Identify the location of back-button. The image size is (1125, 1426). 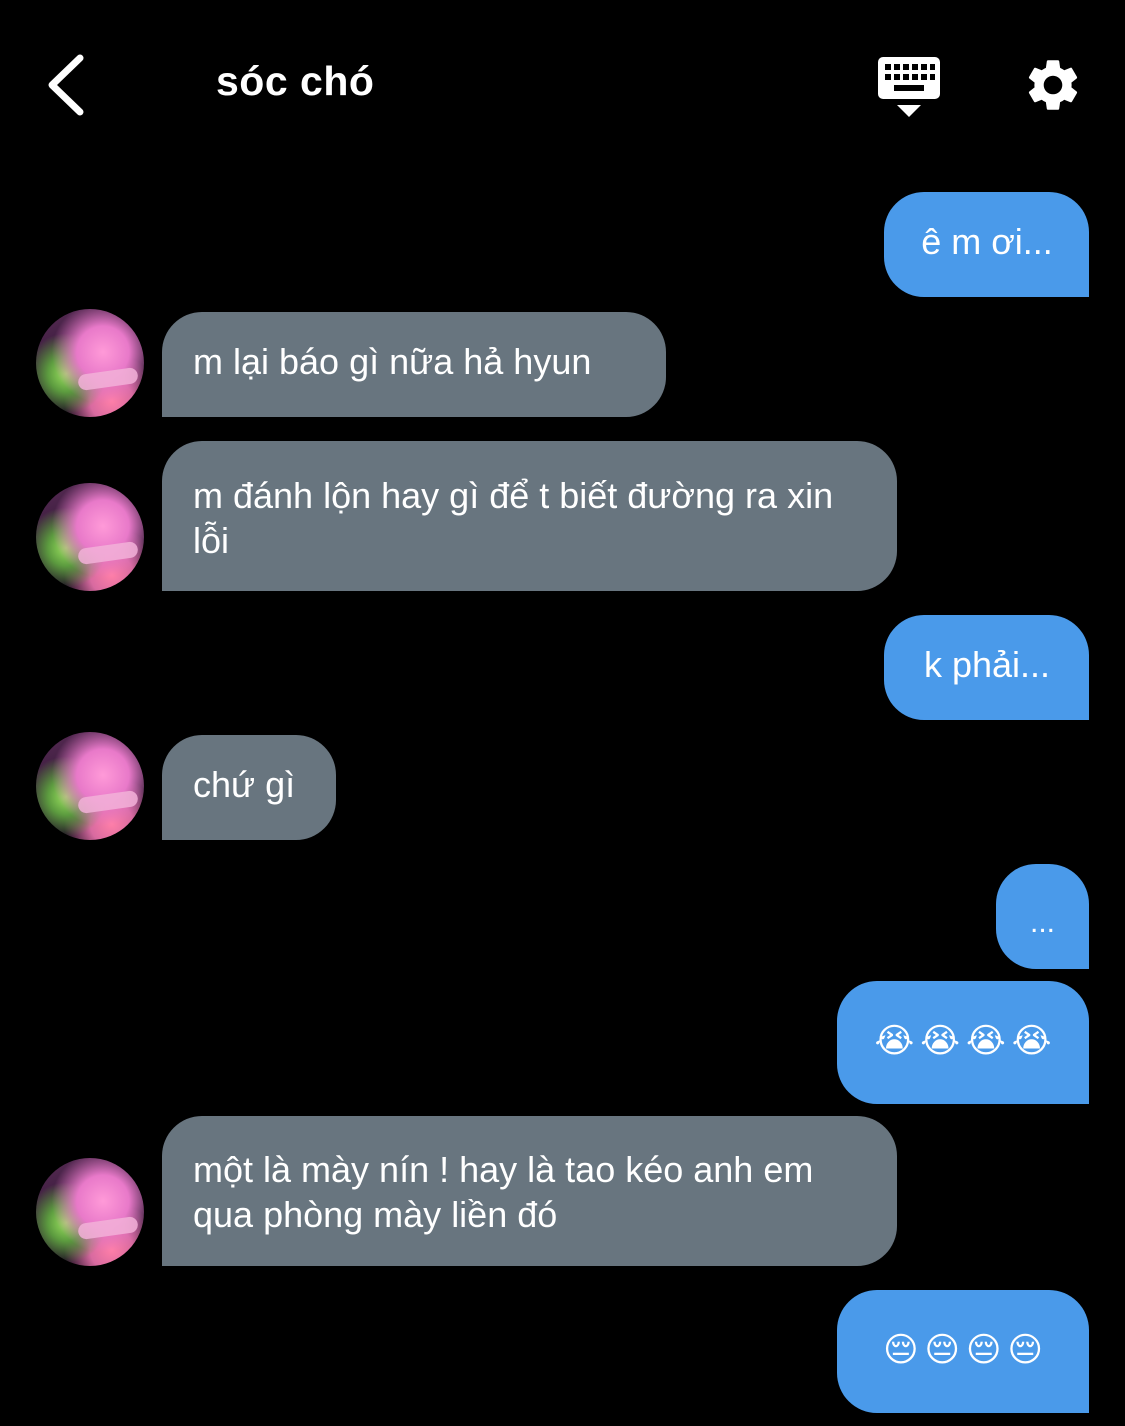
(70, 85).